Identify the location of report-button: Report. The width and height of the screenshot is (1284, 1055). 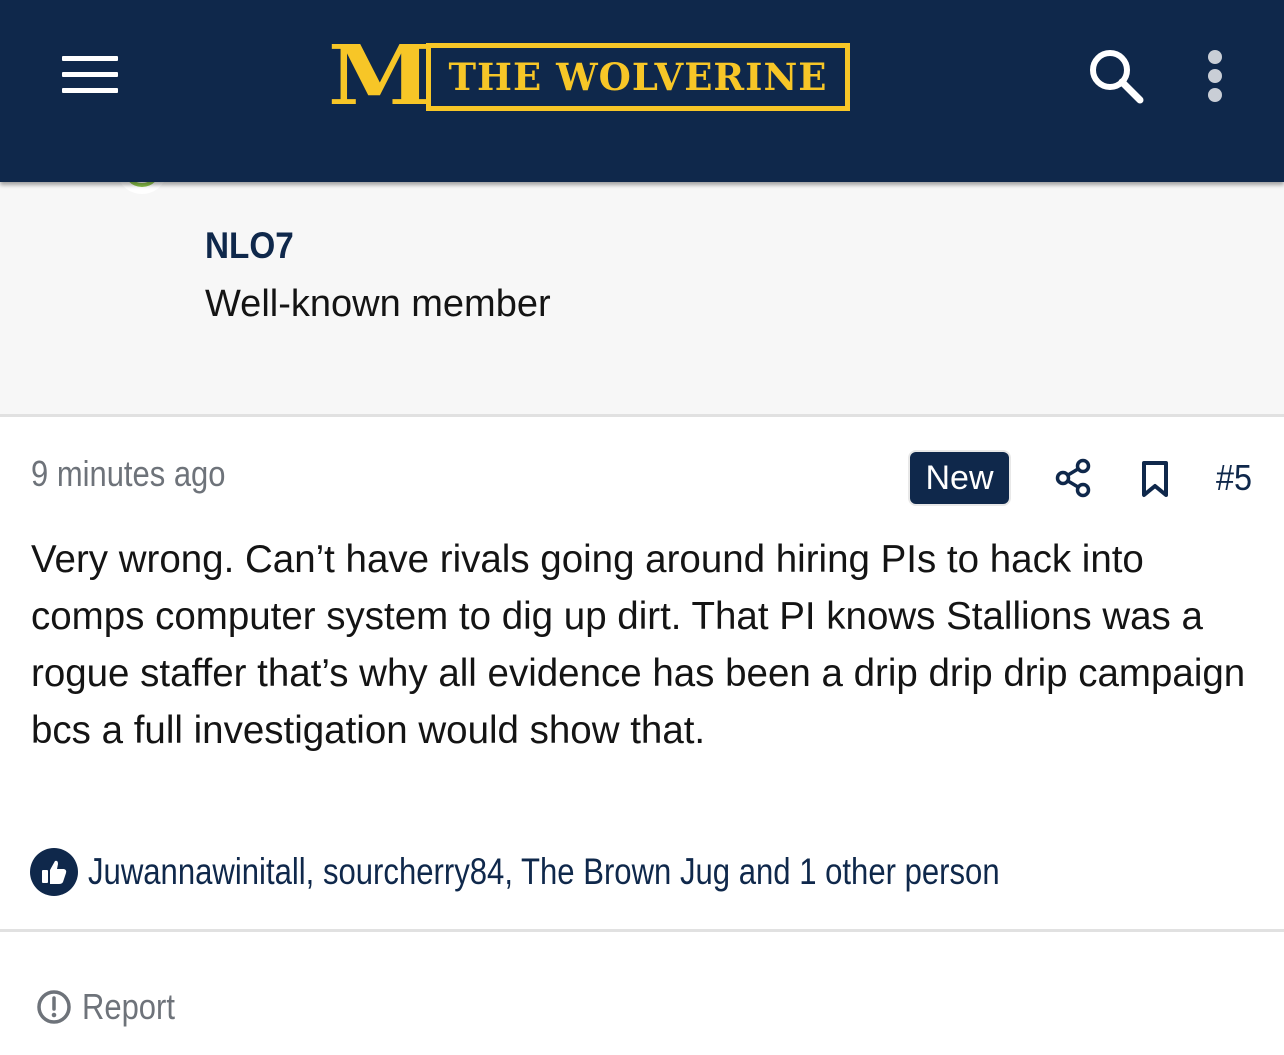
(113, 1007).